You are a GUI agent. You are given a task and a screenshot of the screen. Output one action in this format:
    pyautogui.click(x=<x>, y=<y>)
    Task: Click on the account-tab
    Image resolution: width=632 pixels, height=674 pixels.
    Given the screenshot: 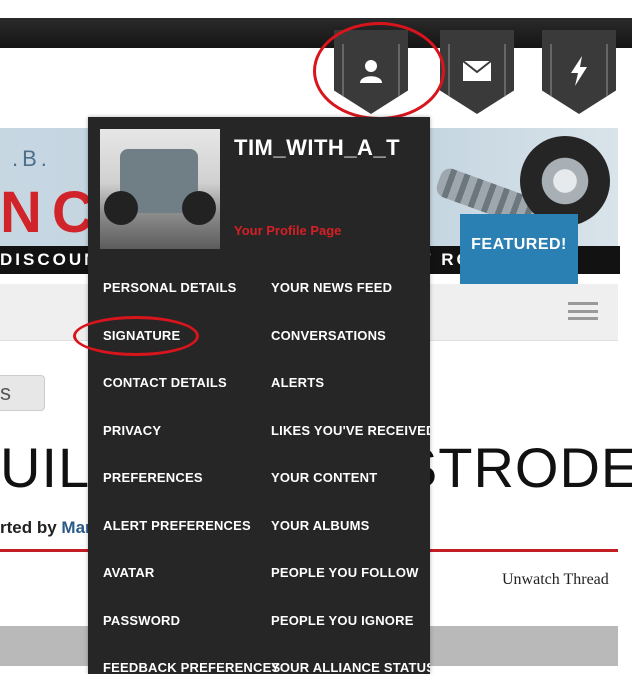 What is the action you would take?
    pyautogui.click(x=371, y=72)
    